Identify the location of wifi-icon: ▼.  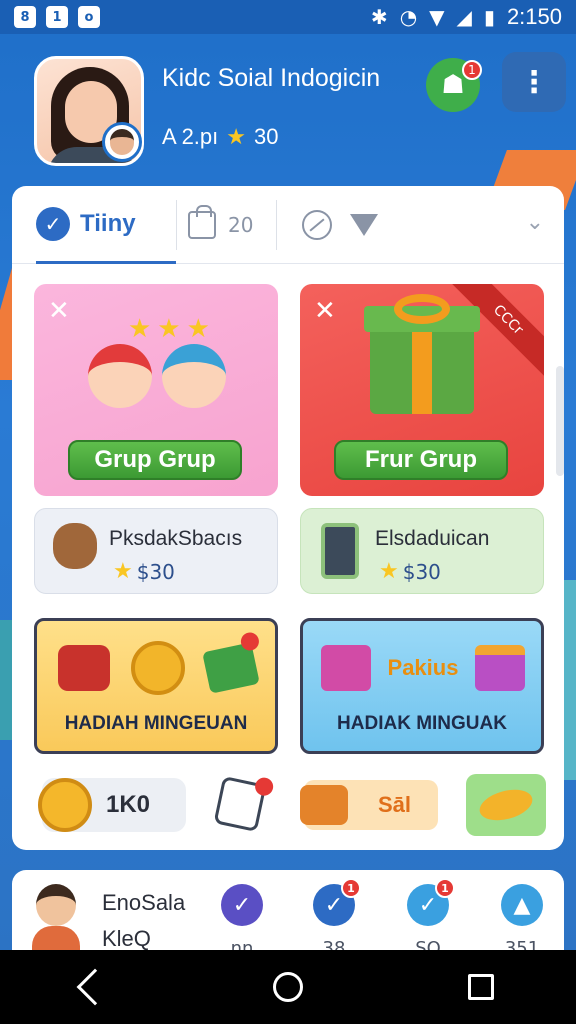
(437, 17).